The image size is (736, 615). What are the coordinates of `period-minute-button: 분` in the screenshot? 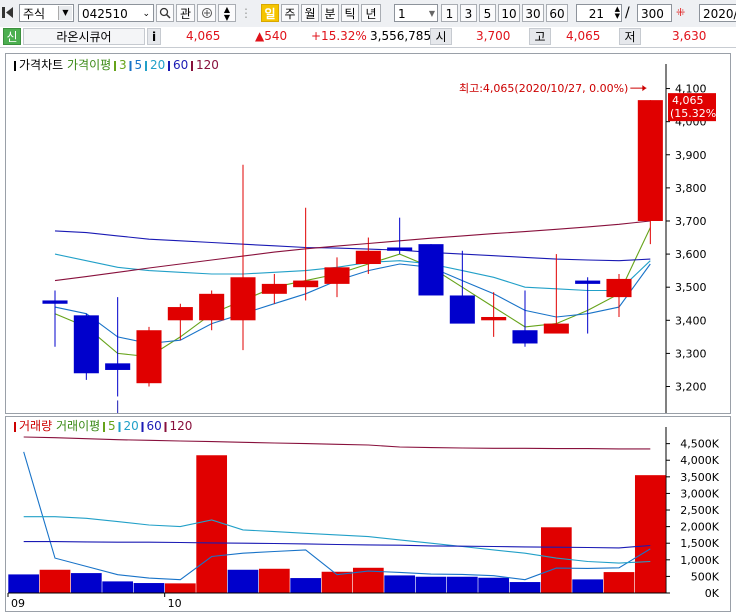 It's located at (330, 13).